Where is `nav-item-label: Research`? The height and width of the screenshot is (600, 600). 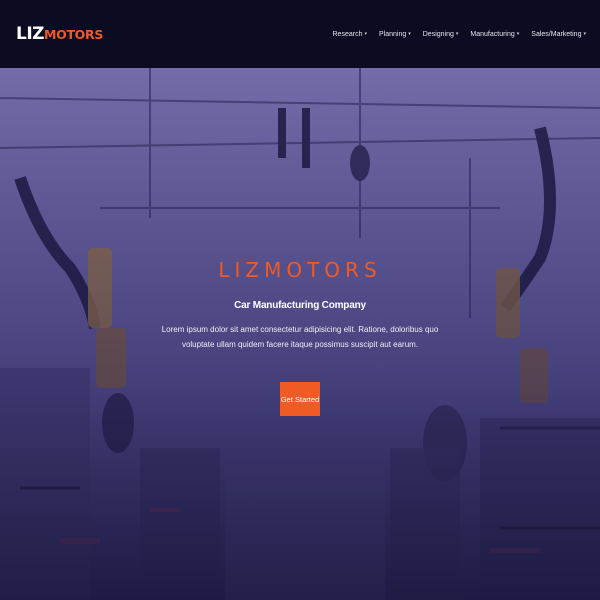
nav-item-label: Research is located at coordinates (347, 34).